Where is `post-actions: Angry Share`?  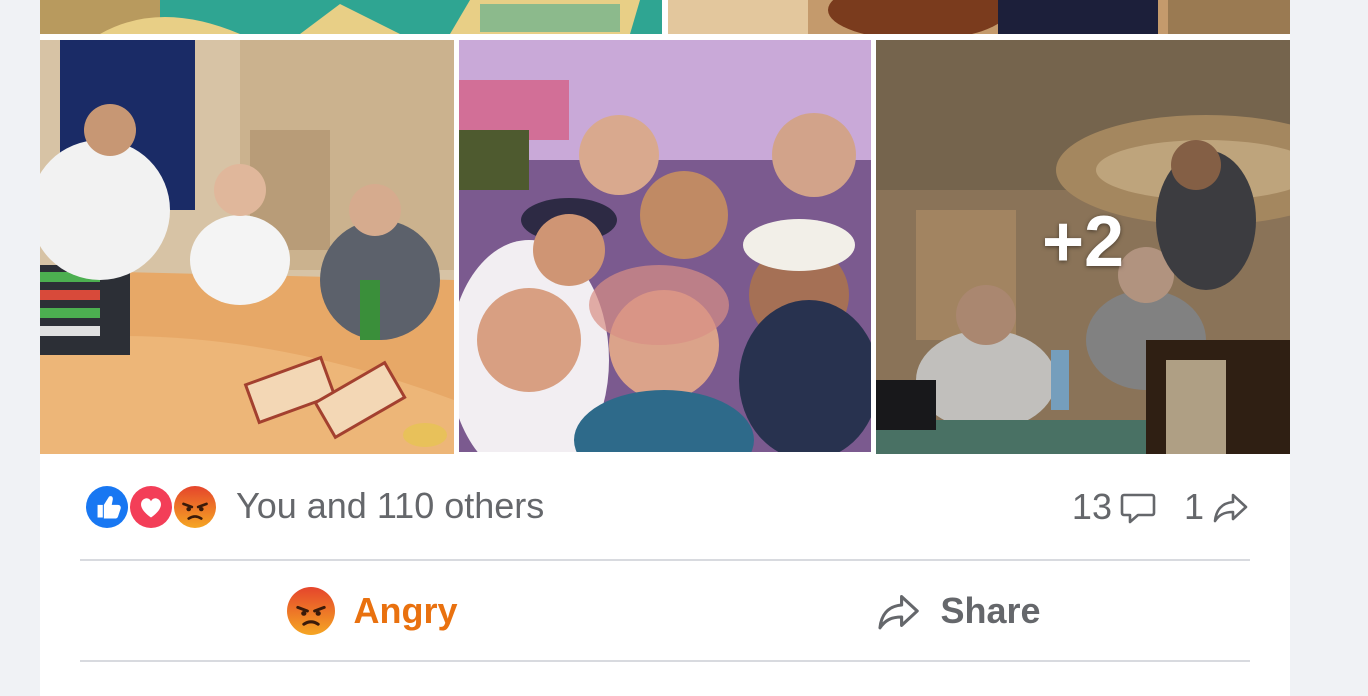
post-actions: Angry Share is located at coordinates (665, 611).